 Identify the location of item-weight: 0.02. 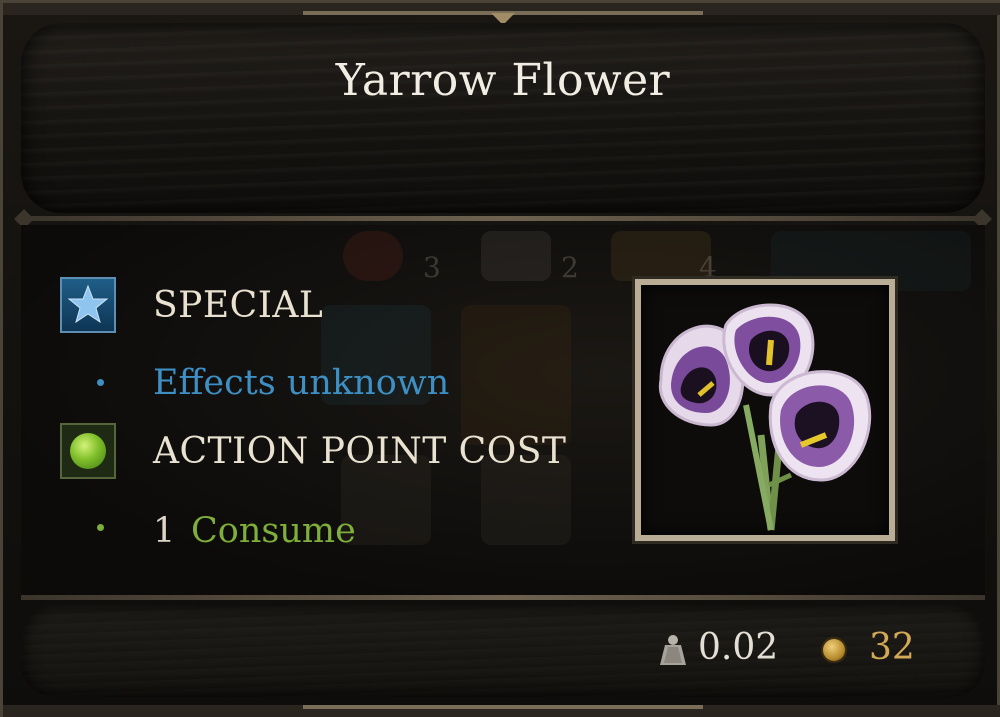
(738, 647).